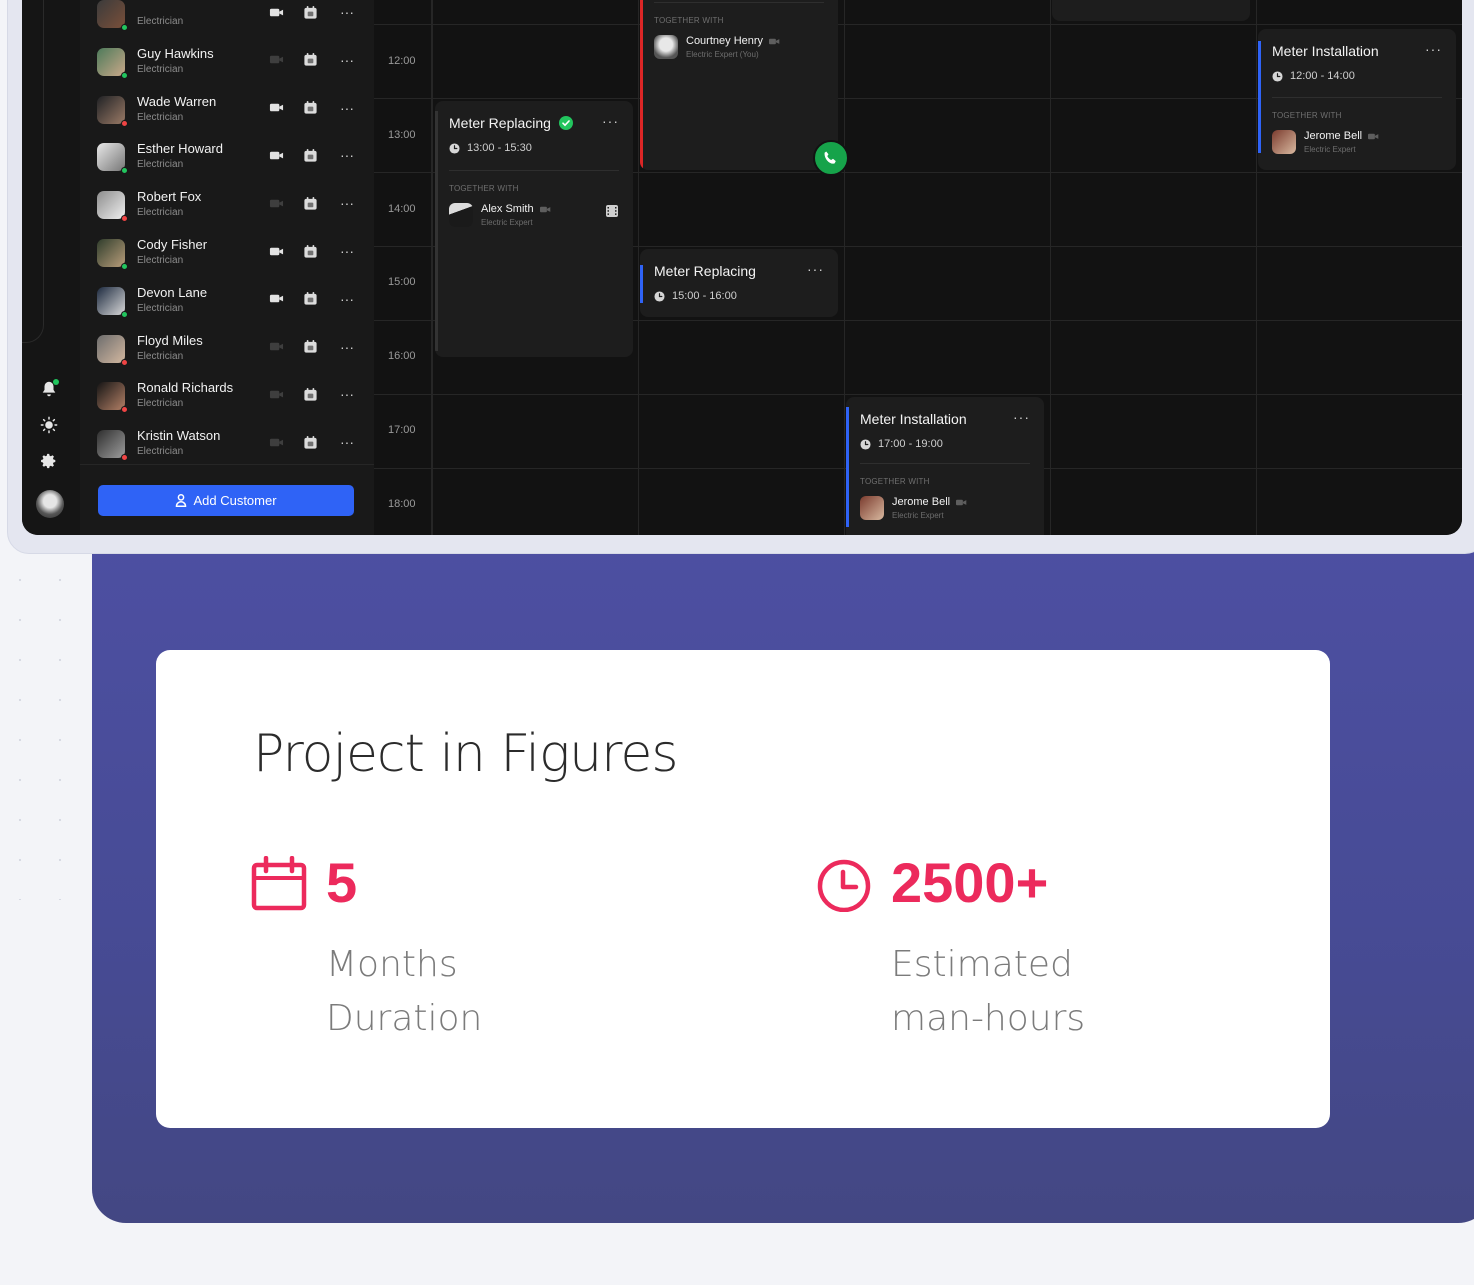  Describe the element at coordinates (500, 123) in the screenshot. I see `event-title-text: Meter Replacing` at that location.